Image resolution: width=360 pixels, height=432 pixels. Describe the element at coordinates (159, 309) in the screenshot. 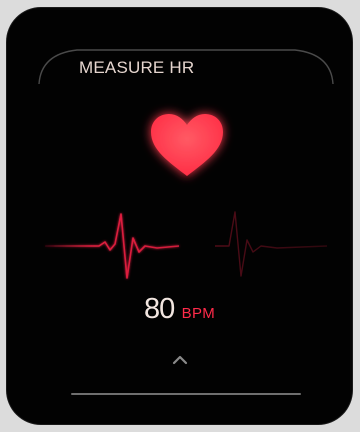

I see `heart-rate-value: 80` at that location.